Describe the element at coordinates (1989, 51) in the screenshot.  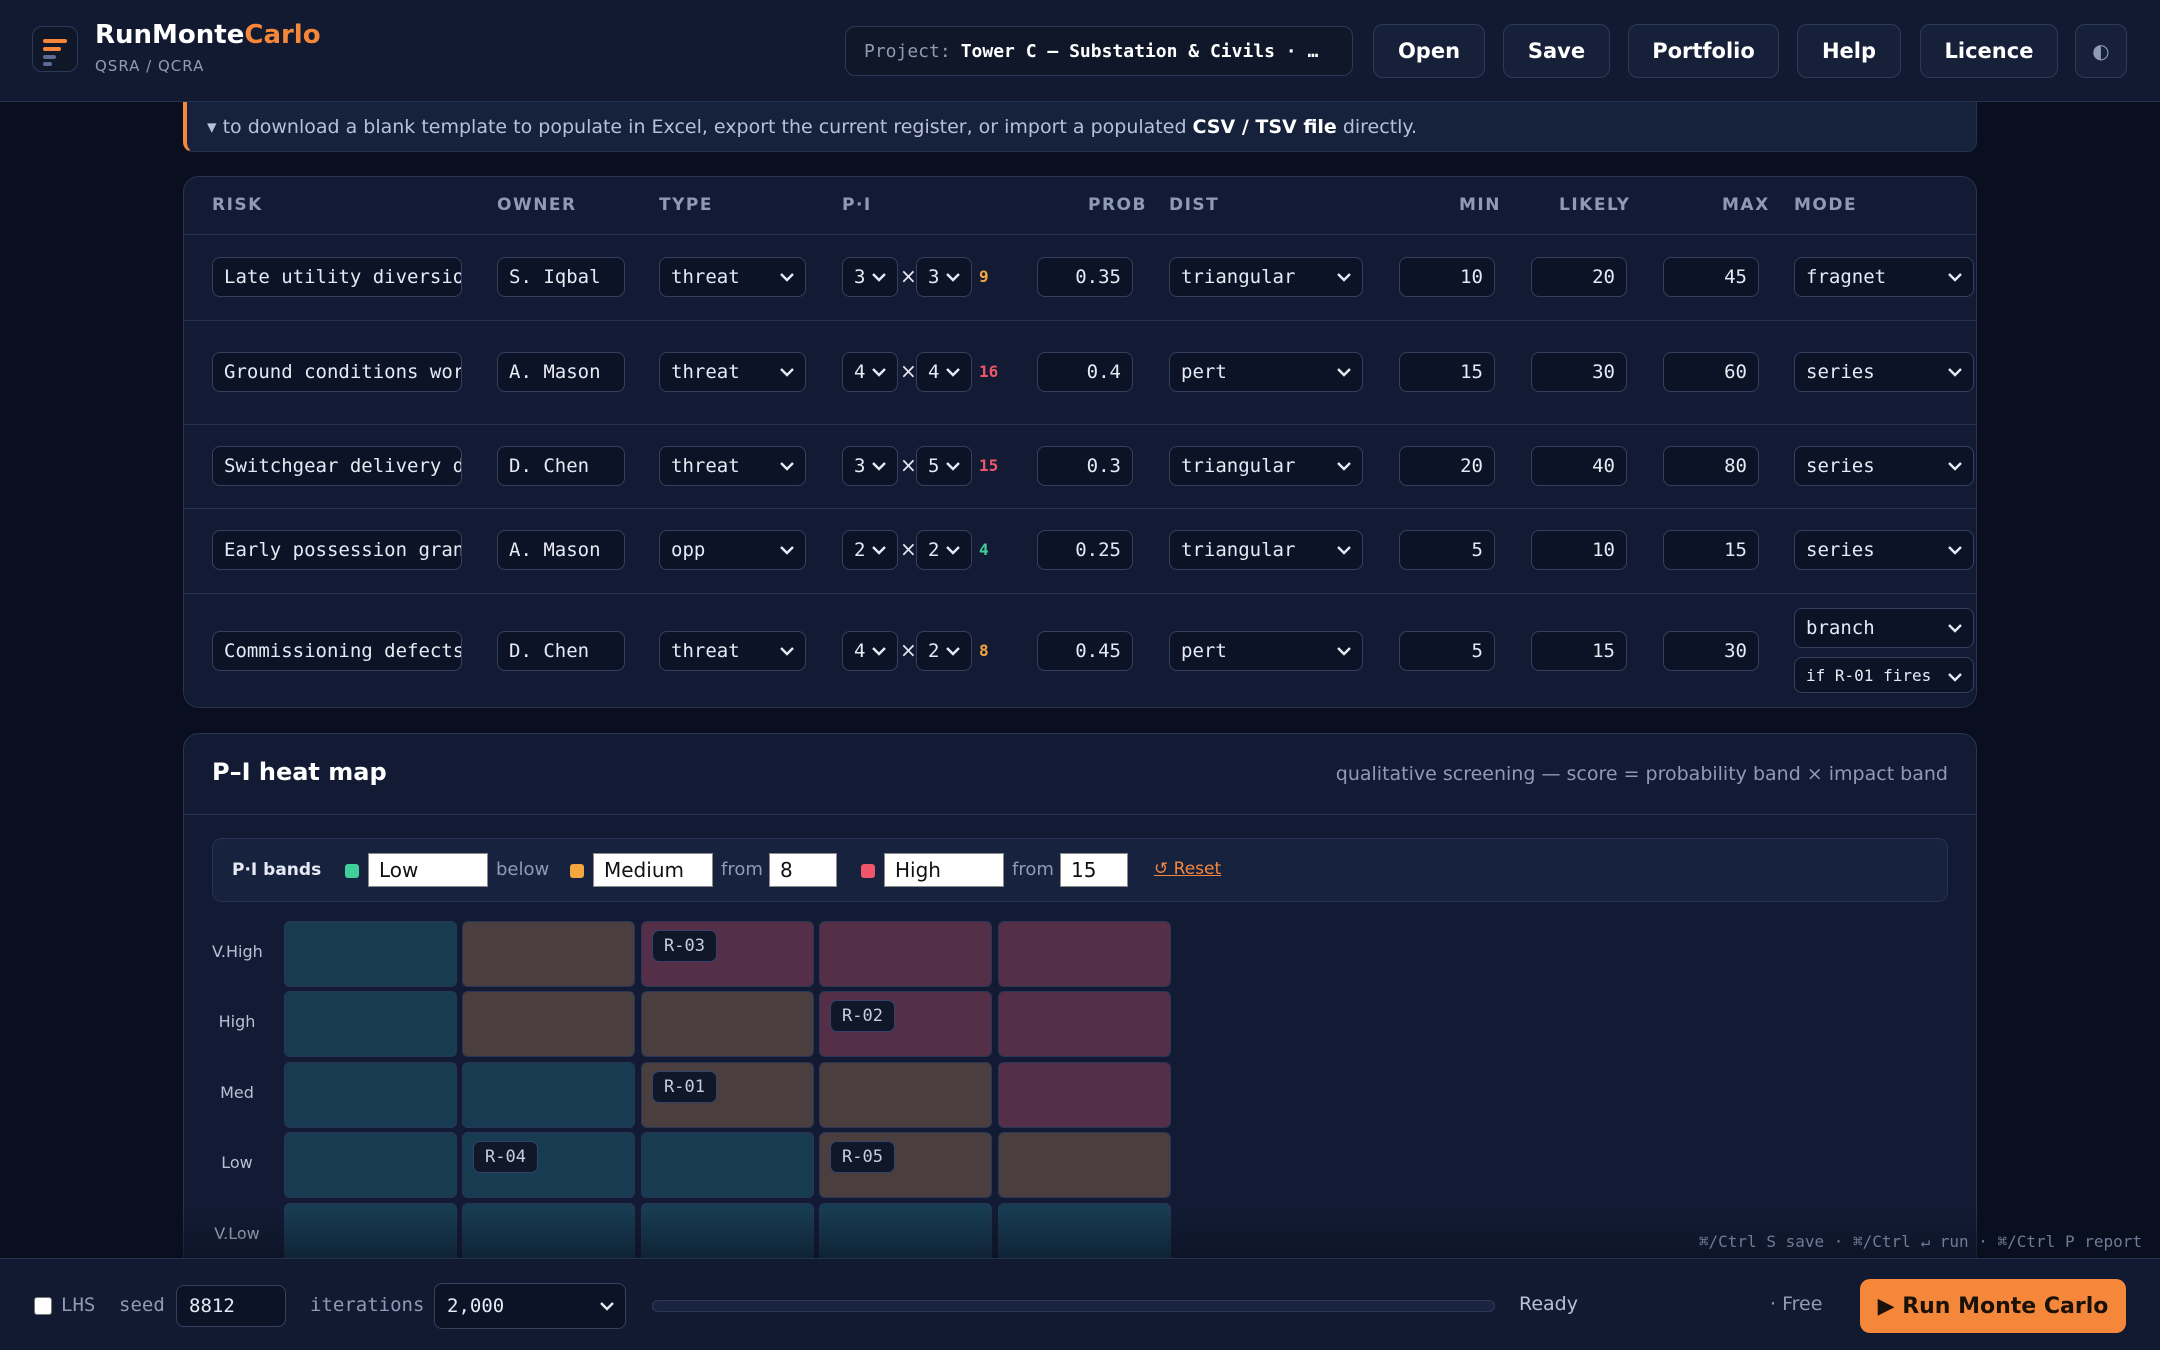
I see `licence-button: Licence` at that location.